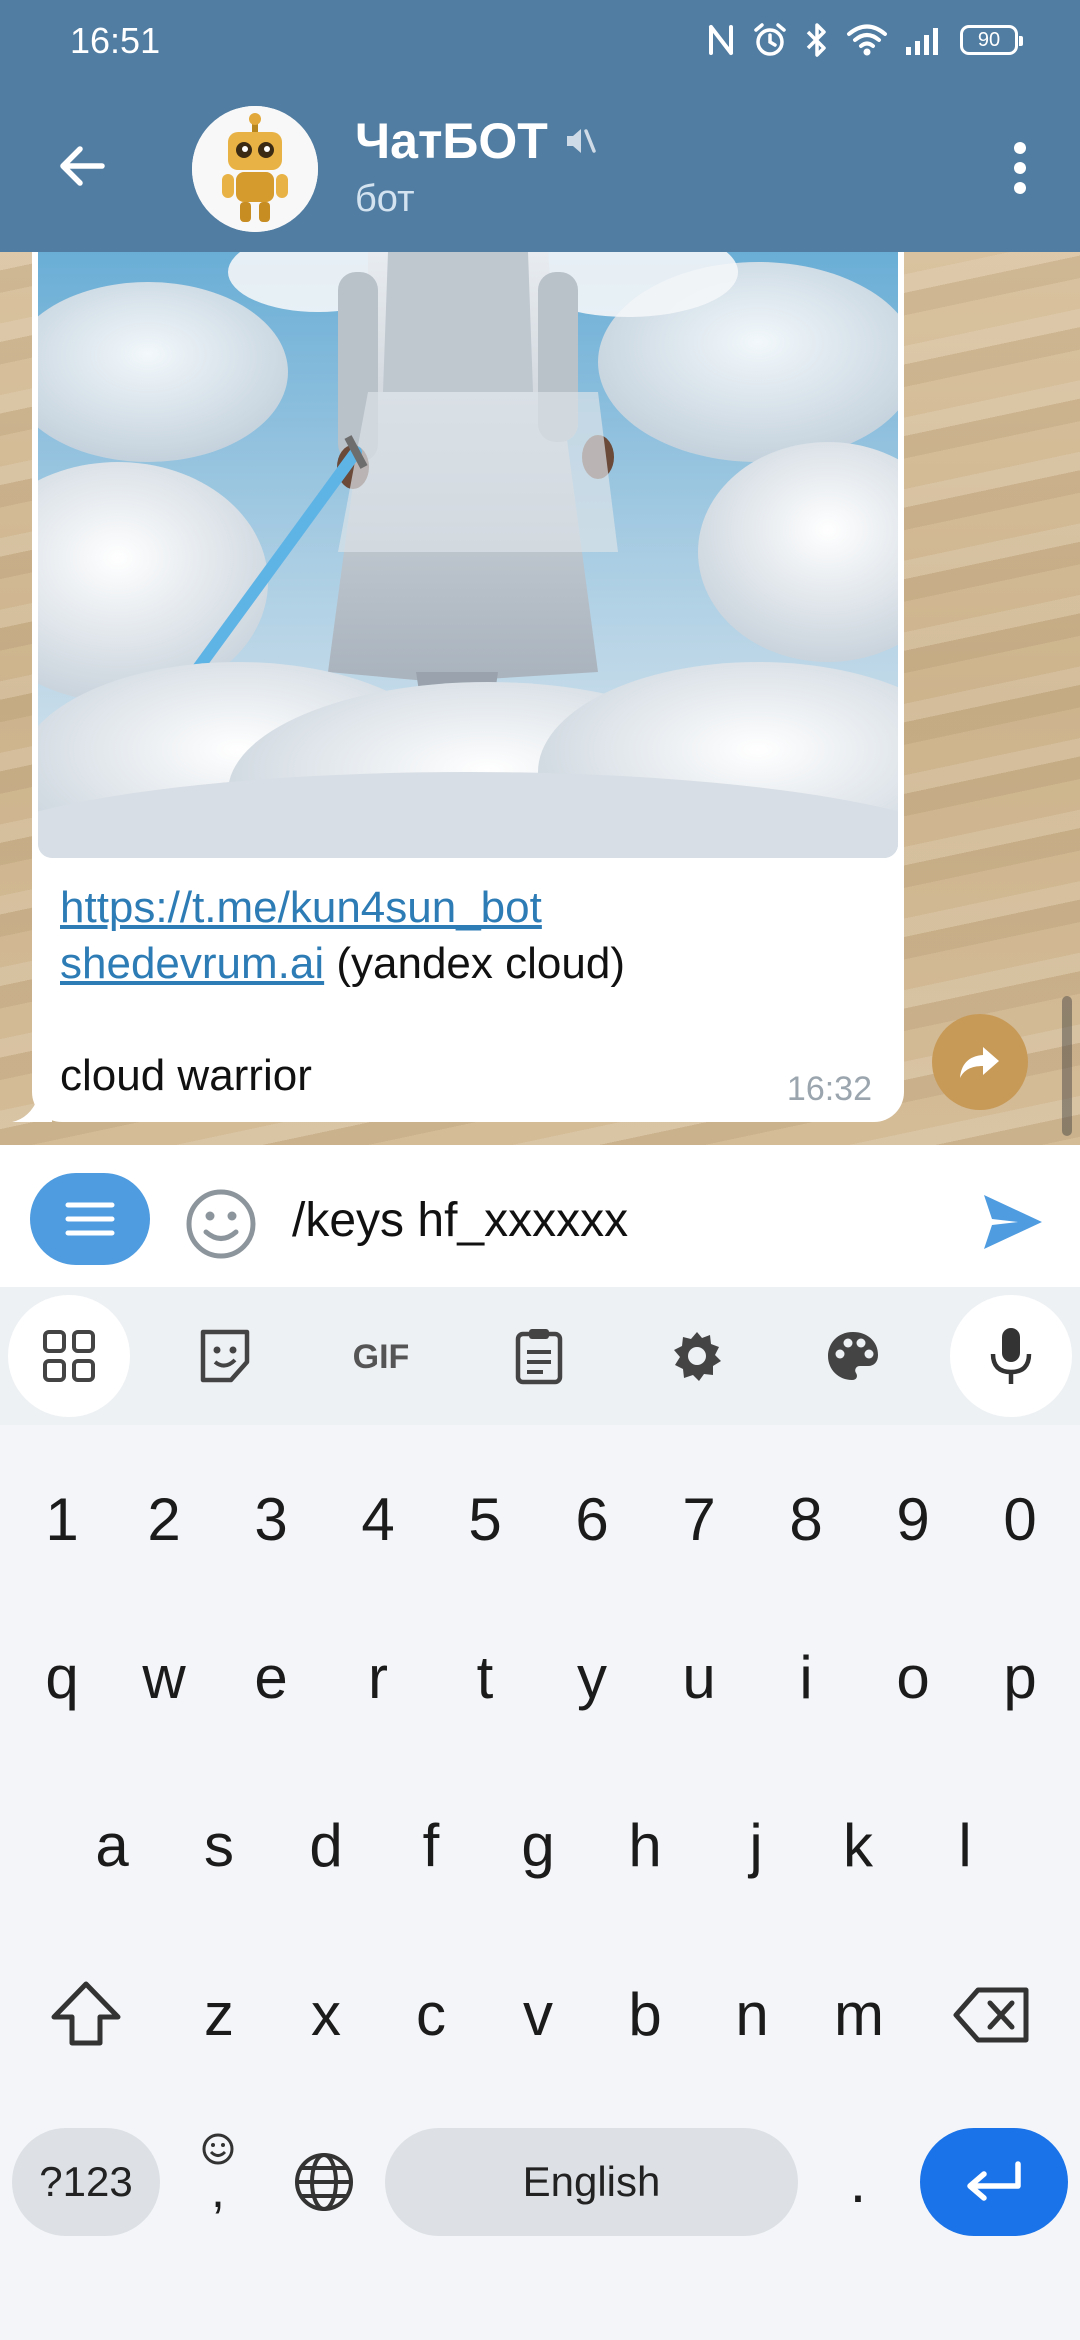  Describe the element at coordinates (164, 1678) in the screenshot. I see `key-w: w` at that location.